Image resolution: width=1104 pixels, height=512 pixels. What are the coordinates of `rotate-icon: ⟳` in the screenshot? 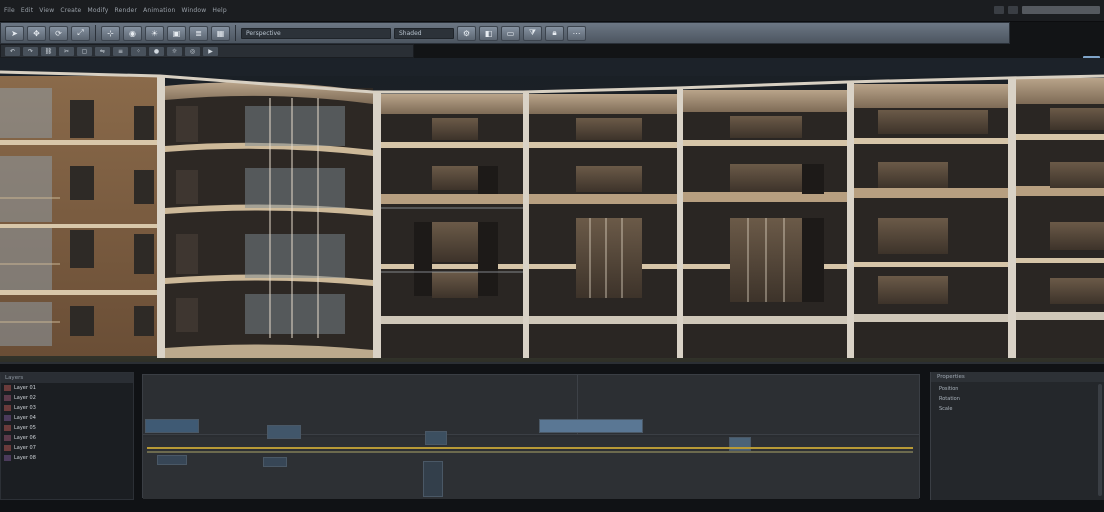 It's located at (58, 33).